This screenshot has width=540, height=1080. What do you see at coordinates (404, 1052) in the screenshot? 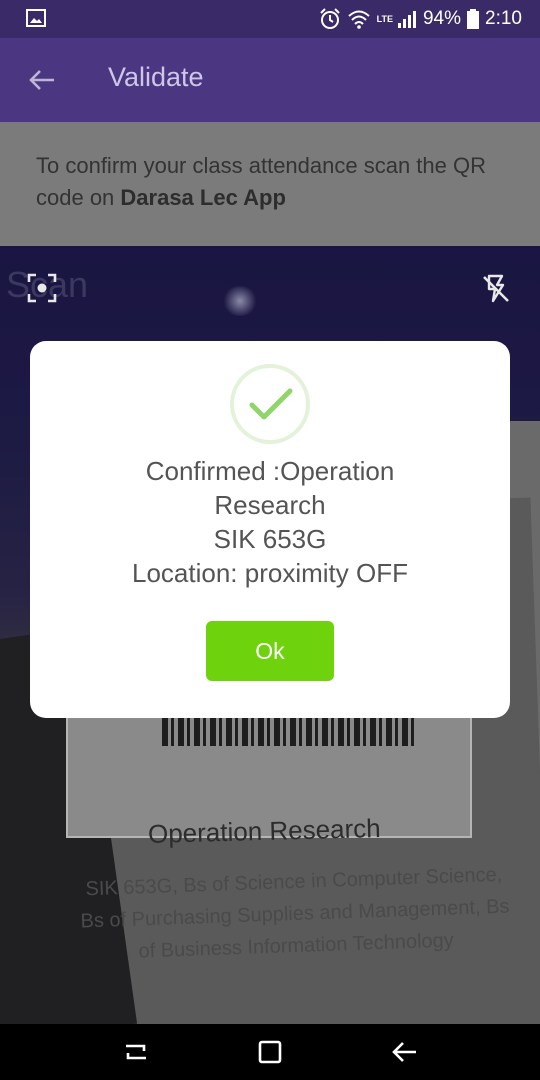
I see `back-icon` at bounding box center [404, 1052].